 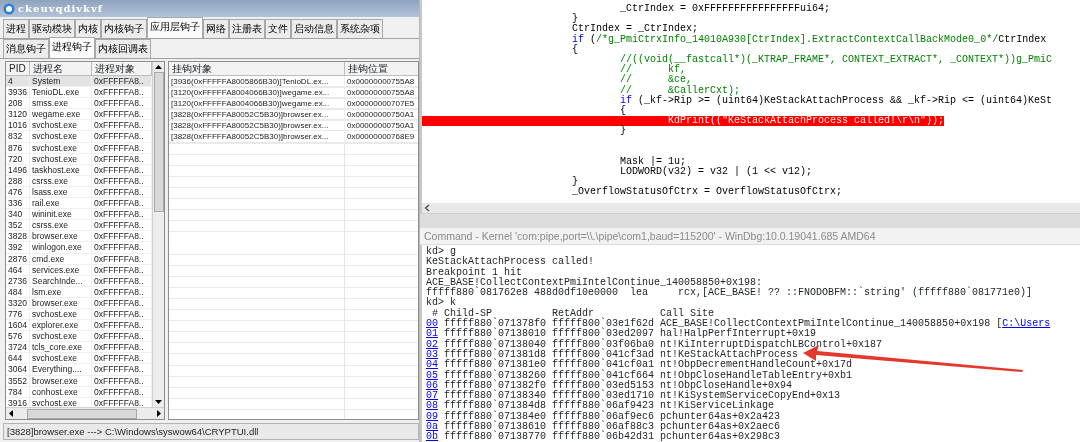 I want to click on table-row: 576 svchost.exe 0xFFFFFA8.., so click(x=79, y=337).